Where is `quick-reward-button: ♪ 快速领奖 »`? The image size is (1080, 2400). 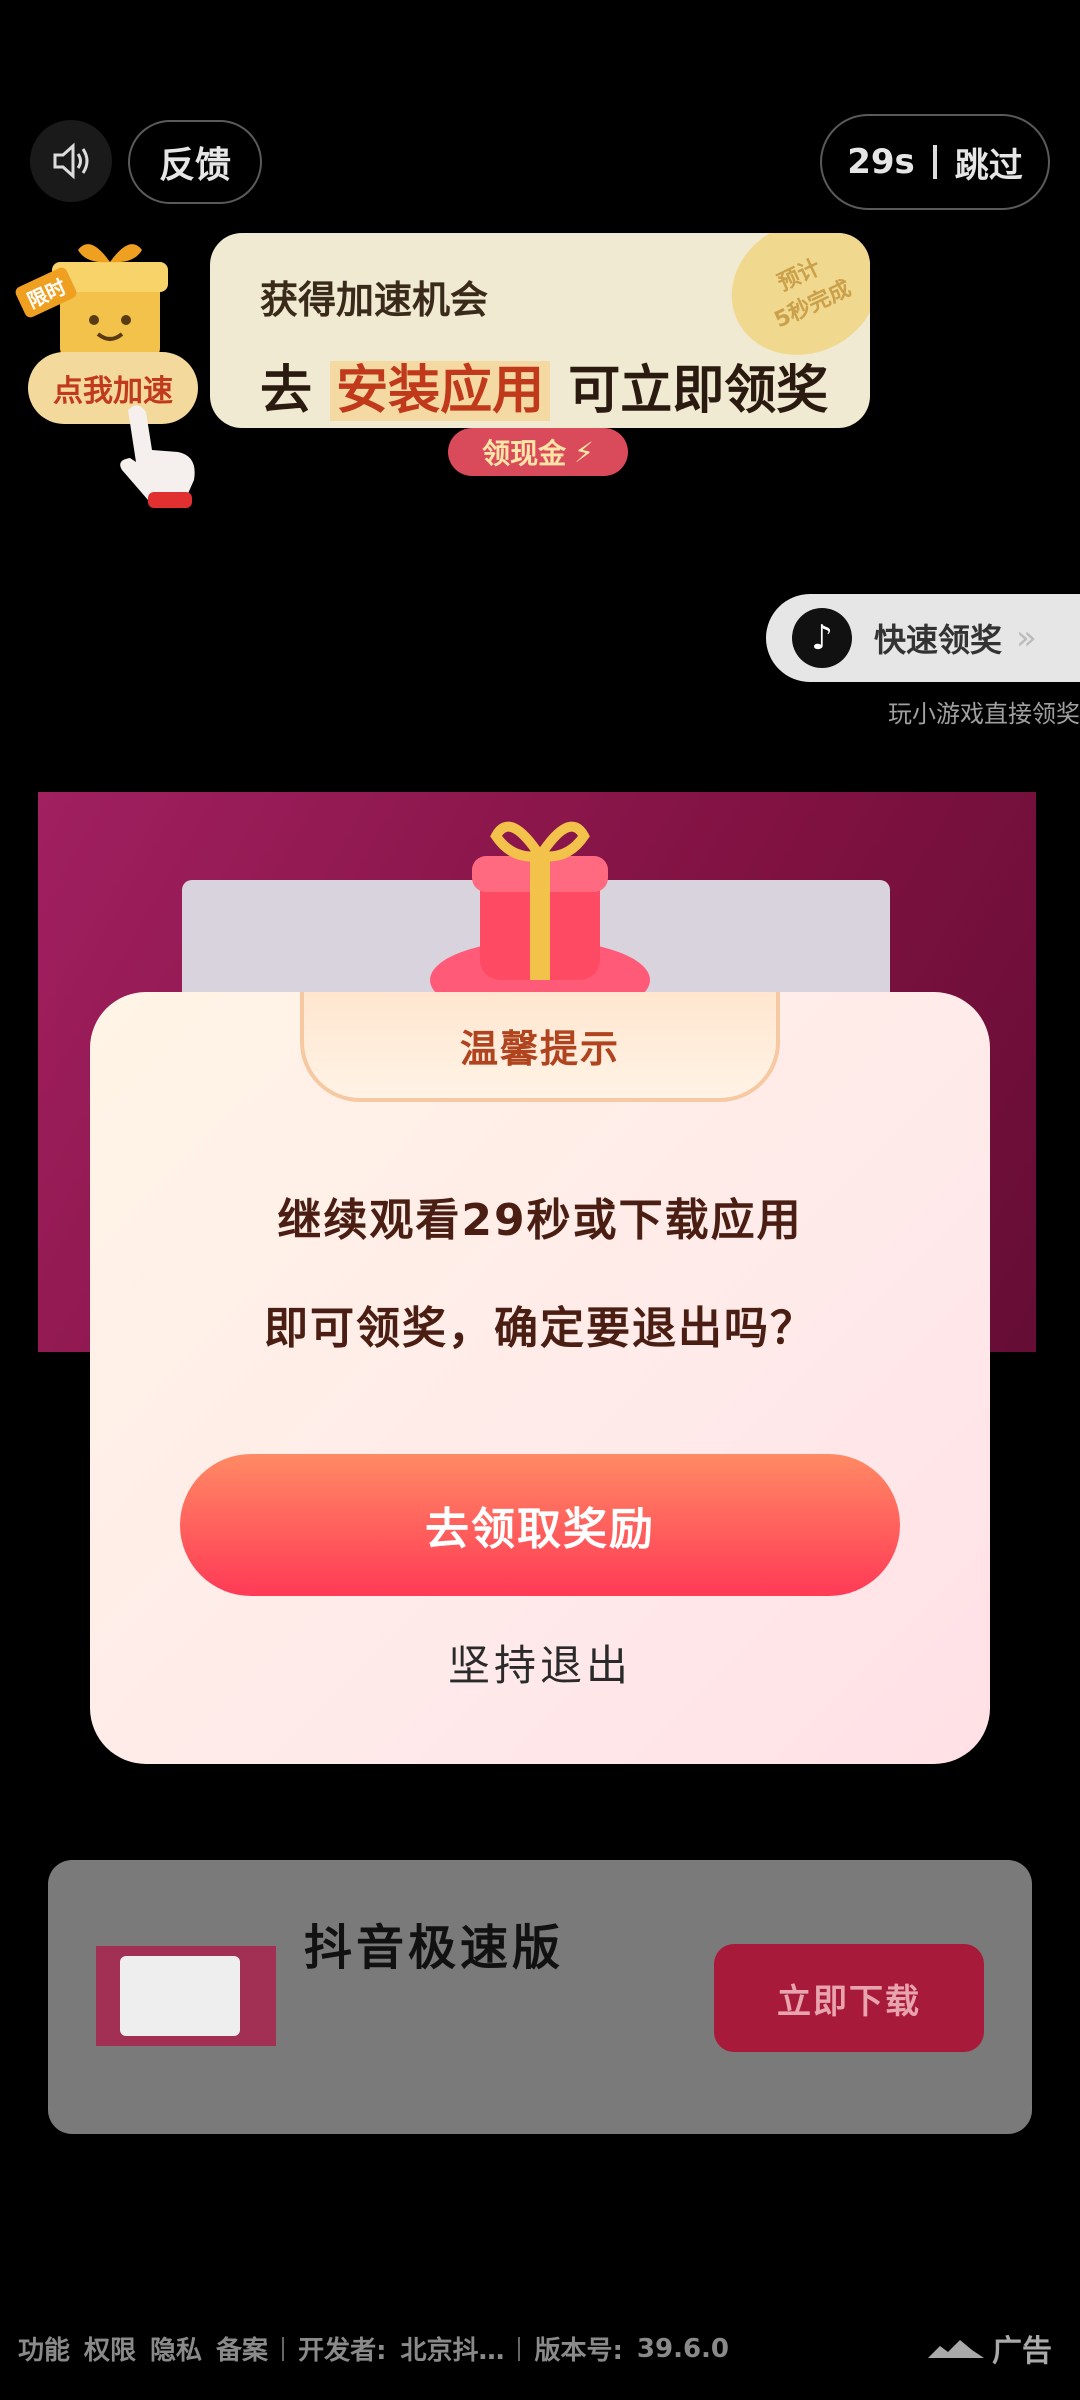
quick-reward-button: ♪ 快速领奖 » is located at coordinates (923, 638).